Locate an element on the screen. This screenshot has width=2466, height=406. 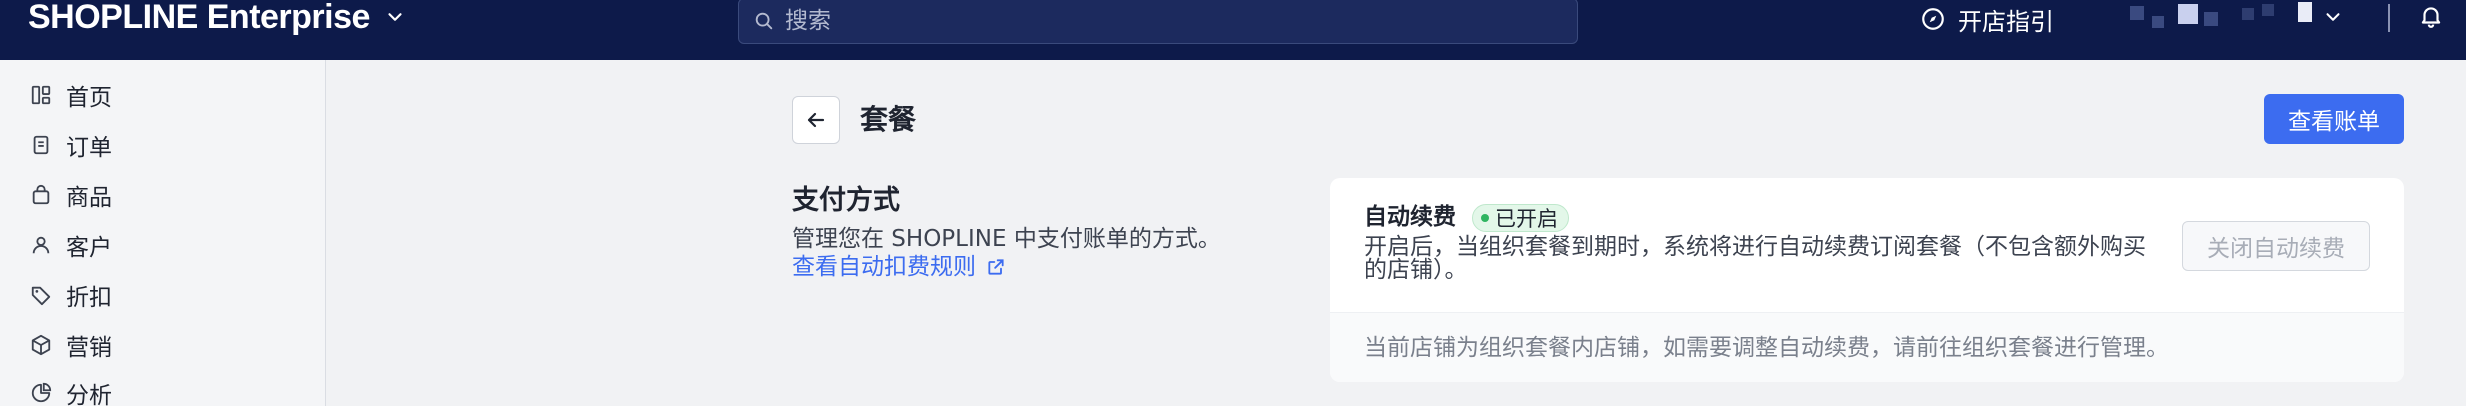
store-setup-guide-button: 开店指引 is located at coordinates (1987, 19).